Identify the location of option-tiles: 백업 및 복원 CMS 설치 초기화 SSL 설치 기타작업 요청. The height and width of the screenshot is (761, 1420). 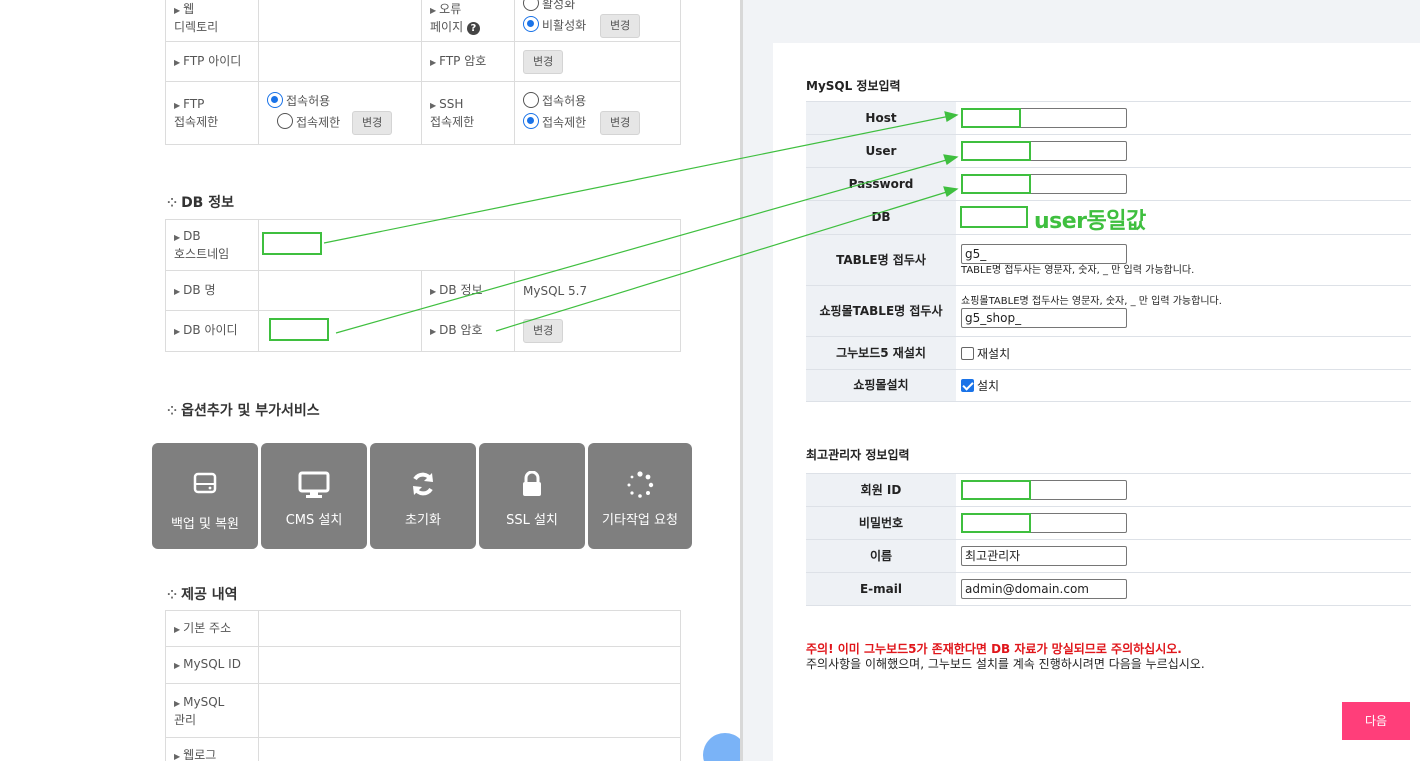
(422, 496).